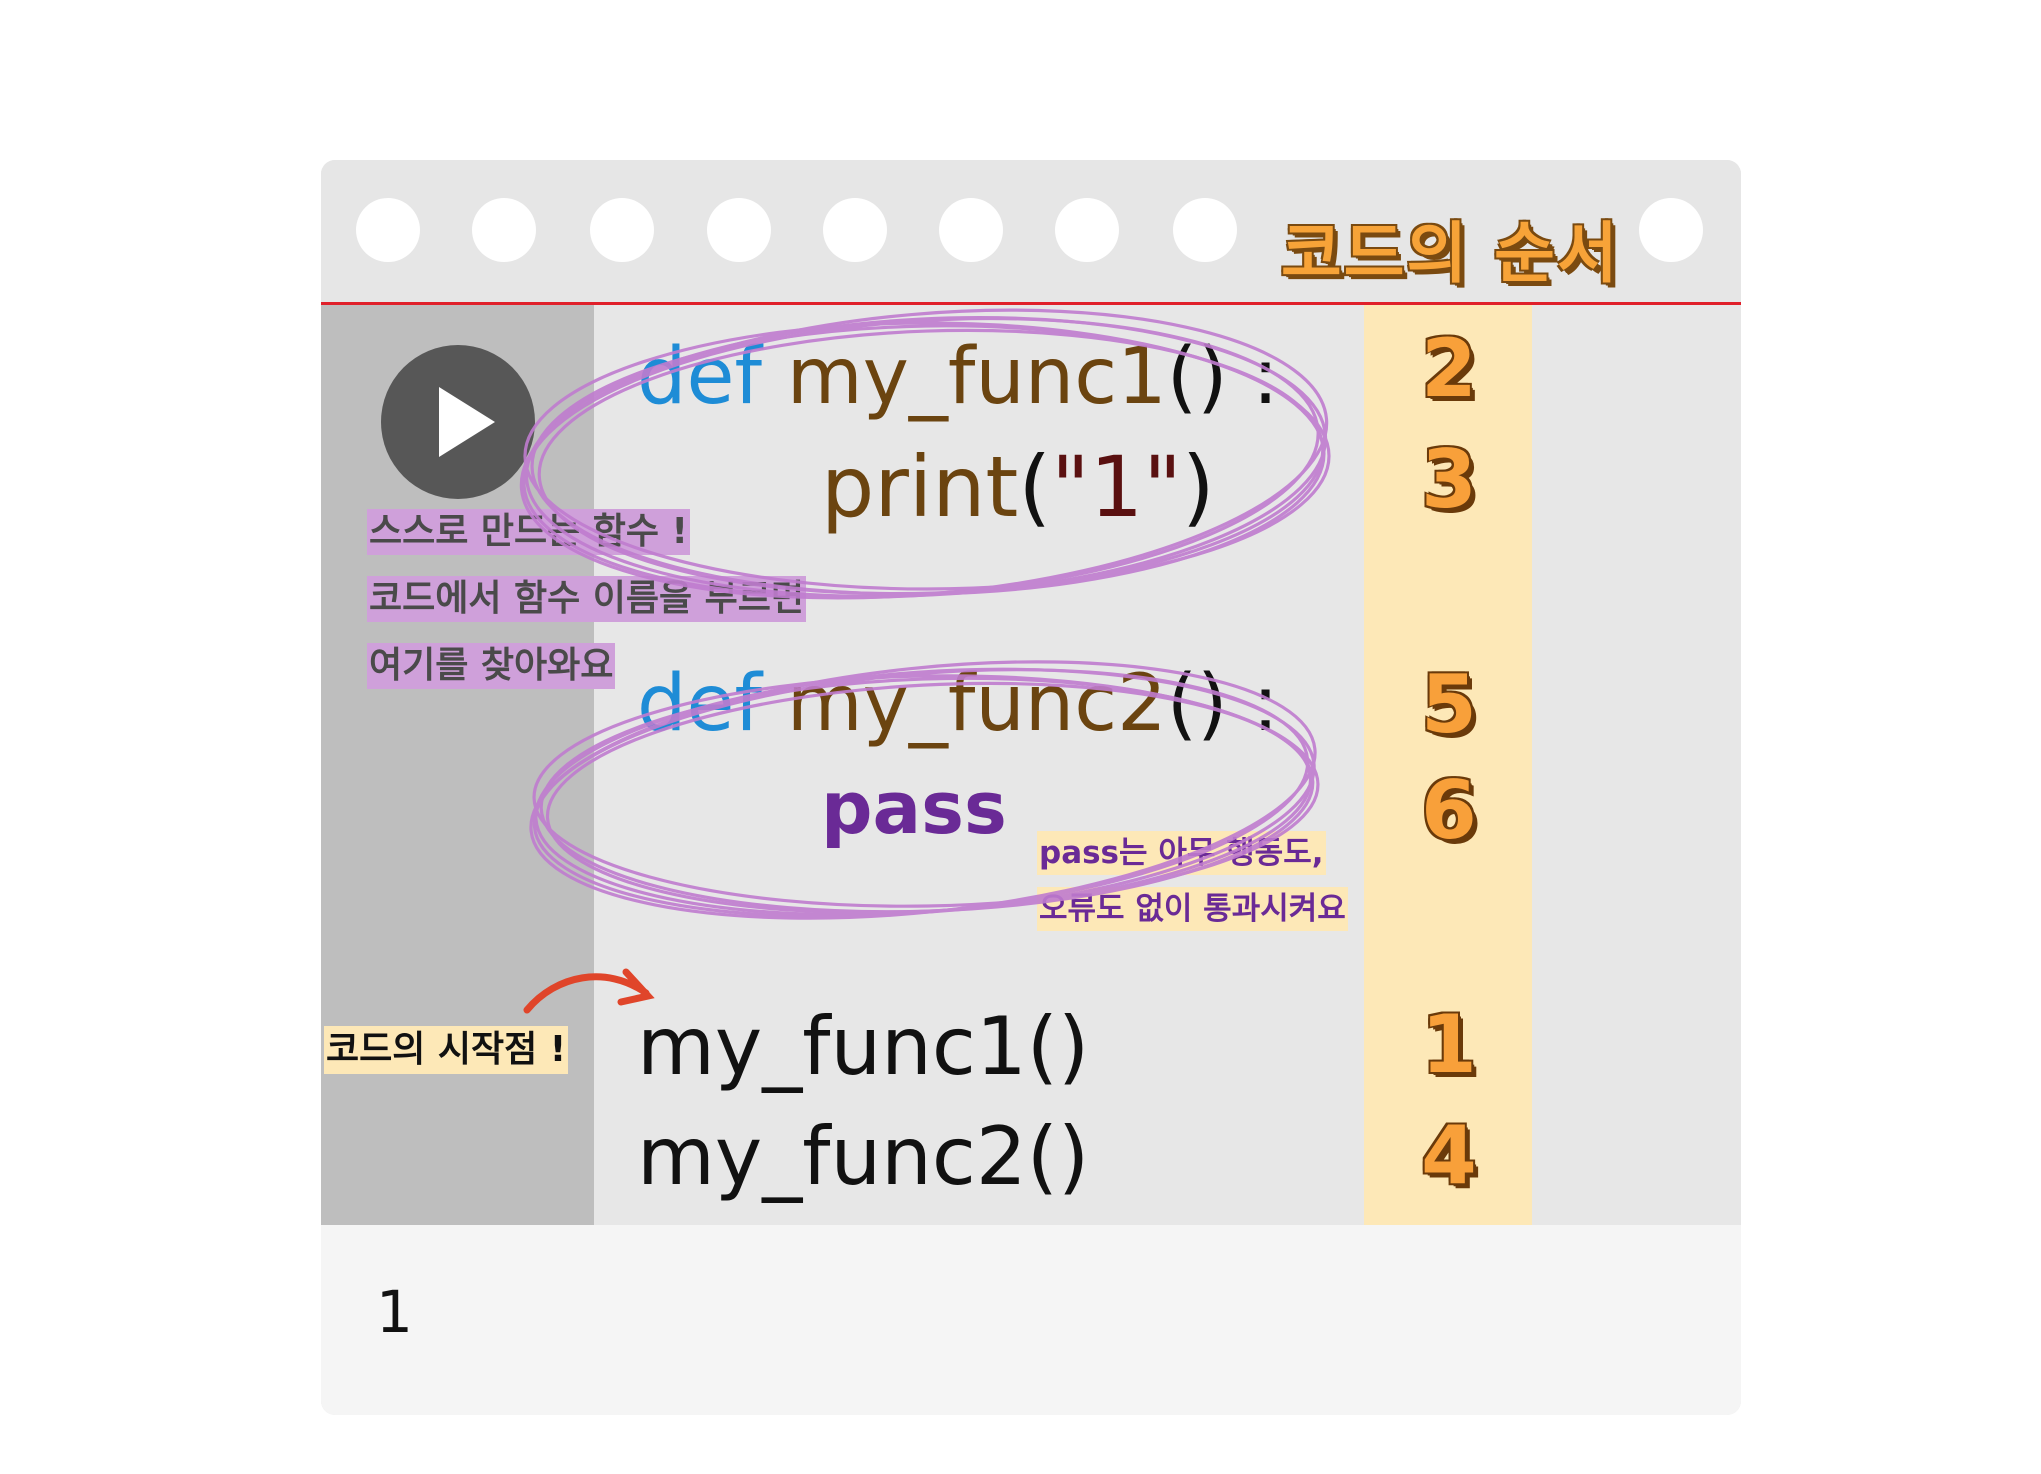 The image size is (2041, 1474). I want to click on highlight-circle-func2, so click(924, 790).